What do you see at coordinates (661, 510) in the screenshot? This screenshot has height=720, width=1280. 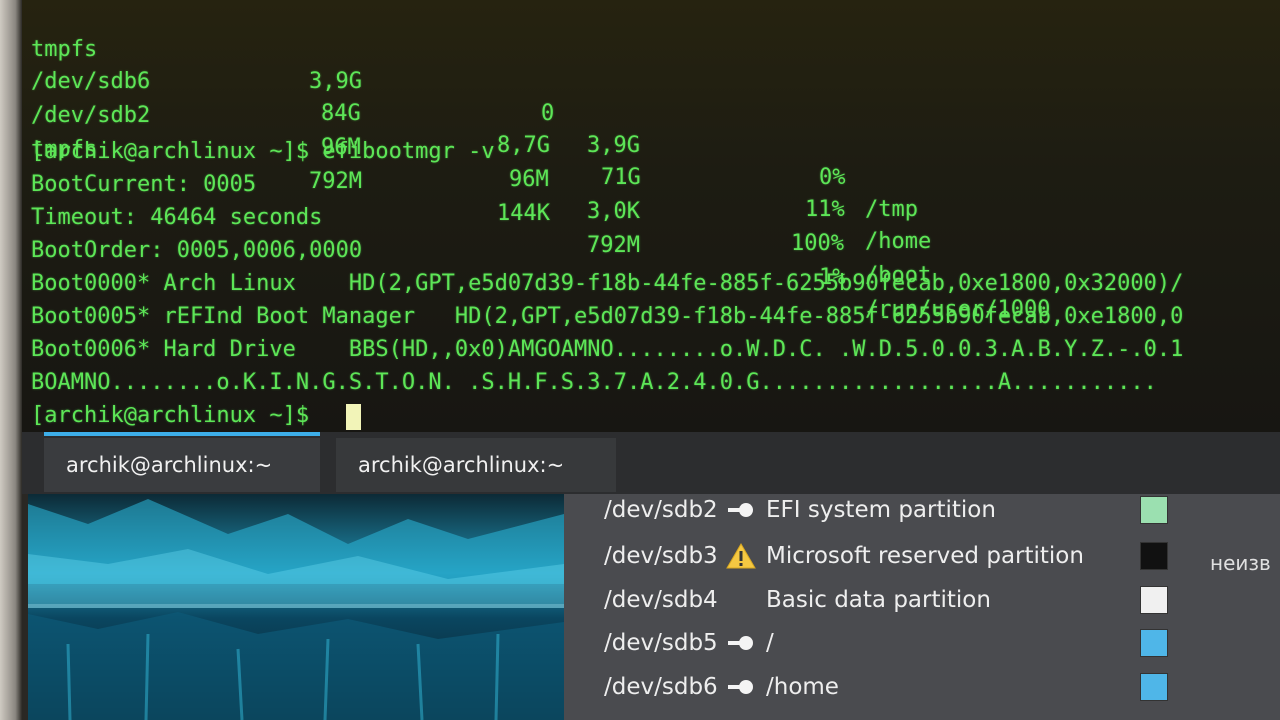 I see `partition-device: /dev/sdb2` at bounding box center [661, 510].